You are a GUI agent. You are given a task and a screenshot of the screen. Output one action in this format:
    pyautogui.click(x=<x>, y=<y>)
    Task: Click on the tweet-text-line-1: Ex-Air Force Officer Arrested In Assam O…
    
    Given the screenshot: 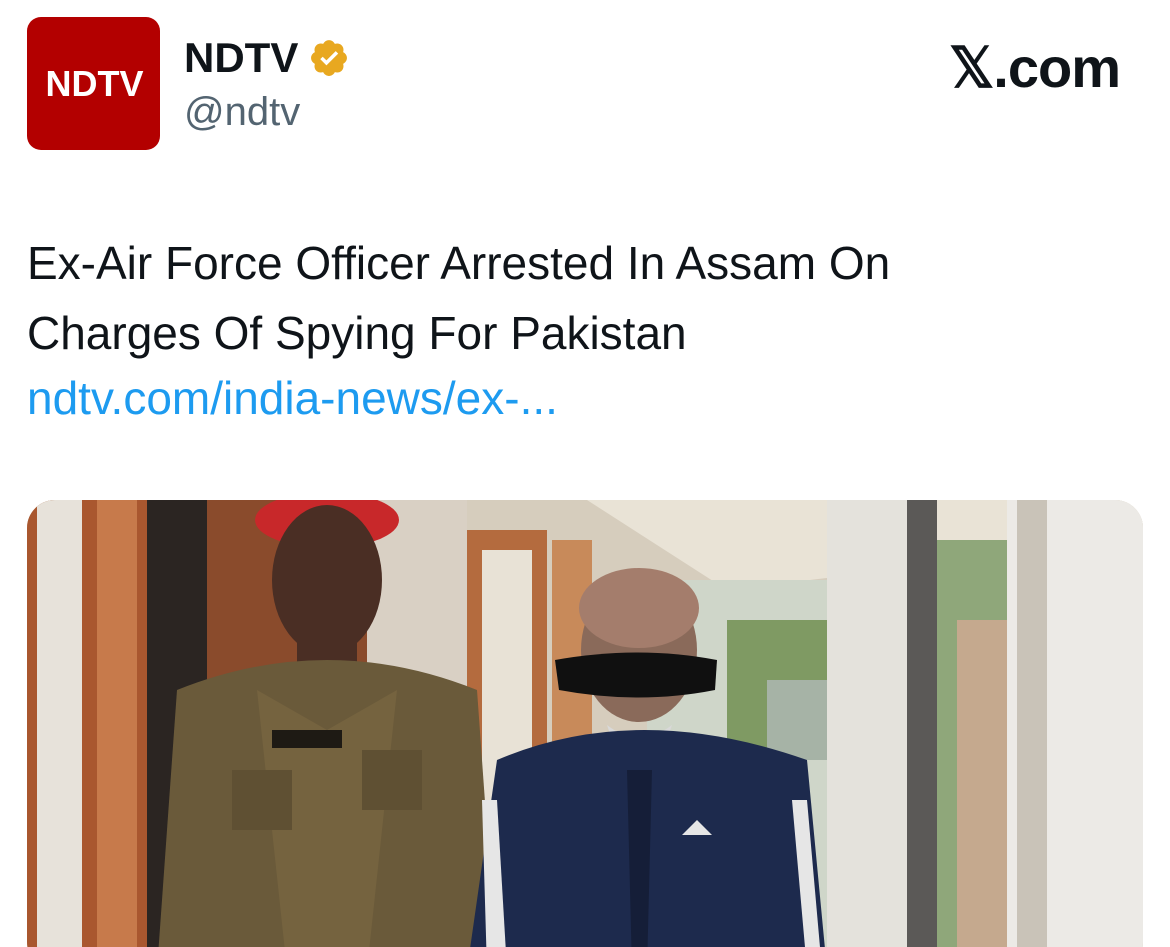 What is the action you would take?
    pyautogui.click(x=459, y=263)
    